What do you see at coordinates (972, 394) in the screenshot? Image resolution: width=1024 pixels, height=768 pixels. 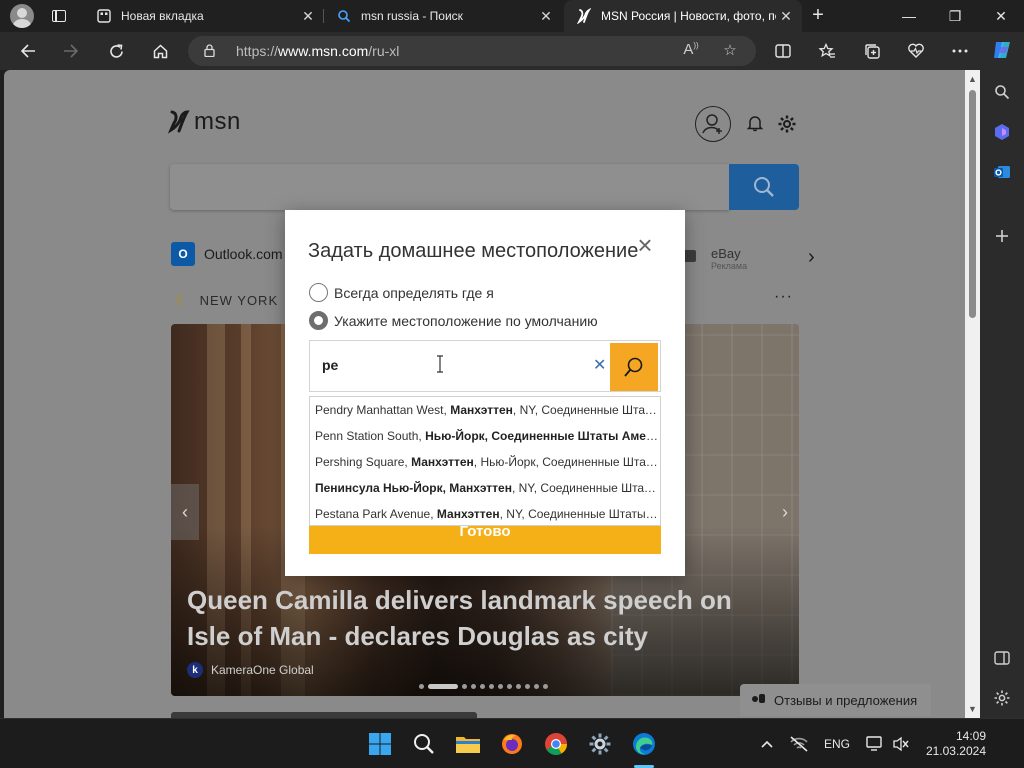 I see `page-scrollbar: ▲ ▼` at bounding box center [972, 394].